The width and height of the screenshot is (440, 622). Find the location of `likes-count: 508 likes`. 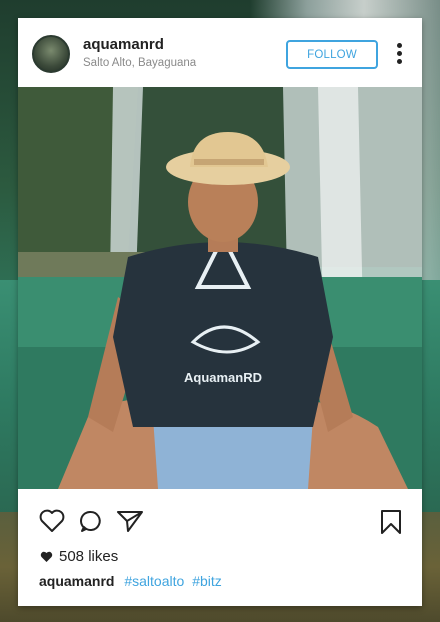

likes-count: 508 likes is located at coordinates (79, 556).